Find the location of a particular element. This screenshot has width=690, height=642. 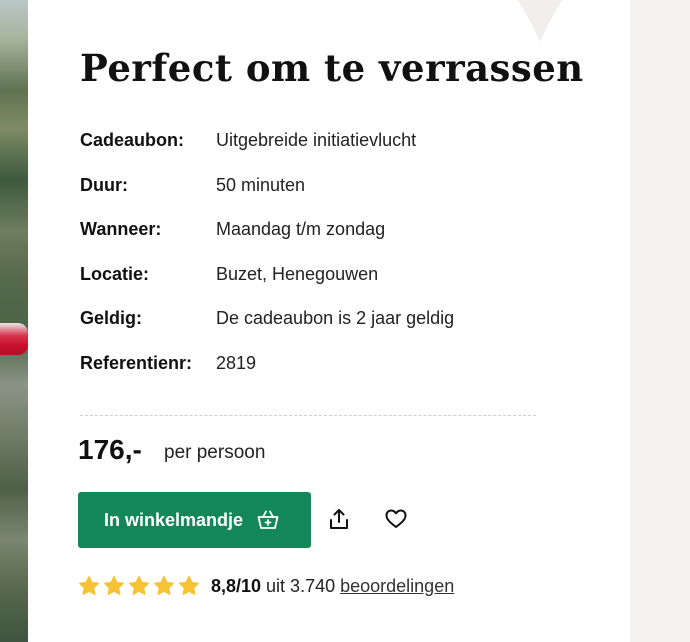

heart-icon is located at coordinates (396, 520).